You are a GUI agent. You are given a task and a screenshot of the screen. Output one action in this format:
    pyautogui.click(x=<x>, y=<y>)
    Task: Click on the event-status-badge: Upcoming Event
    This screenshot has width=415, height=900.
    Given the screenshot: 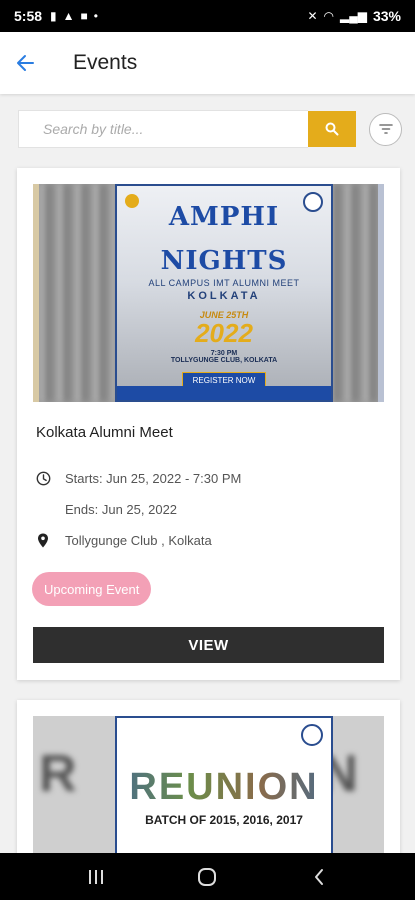 What is the action you would take?
    pyautogui.click(x=92, y=589)
    